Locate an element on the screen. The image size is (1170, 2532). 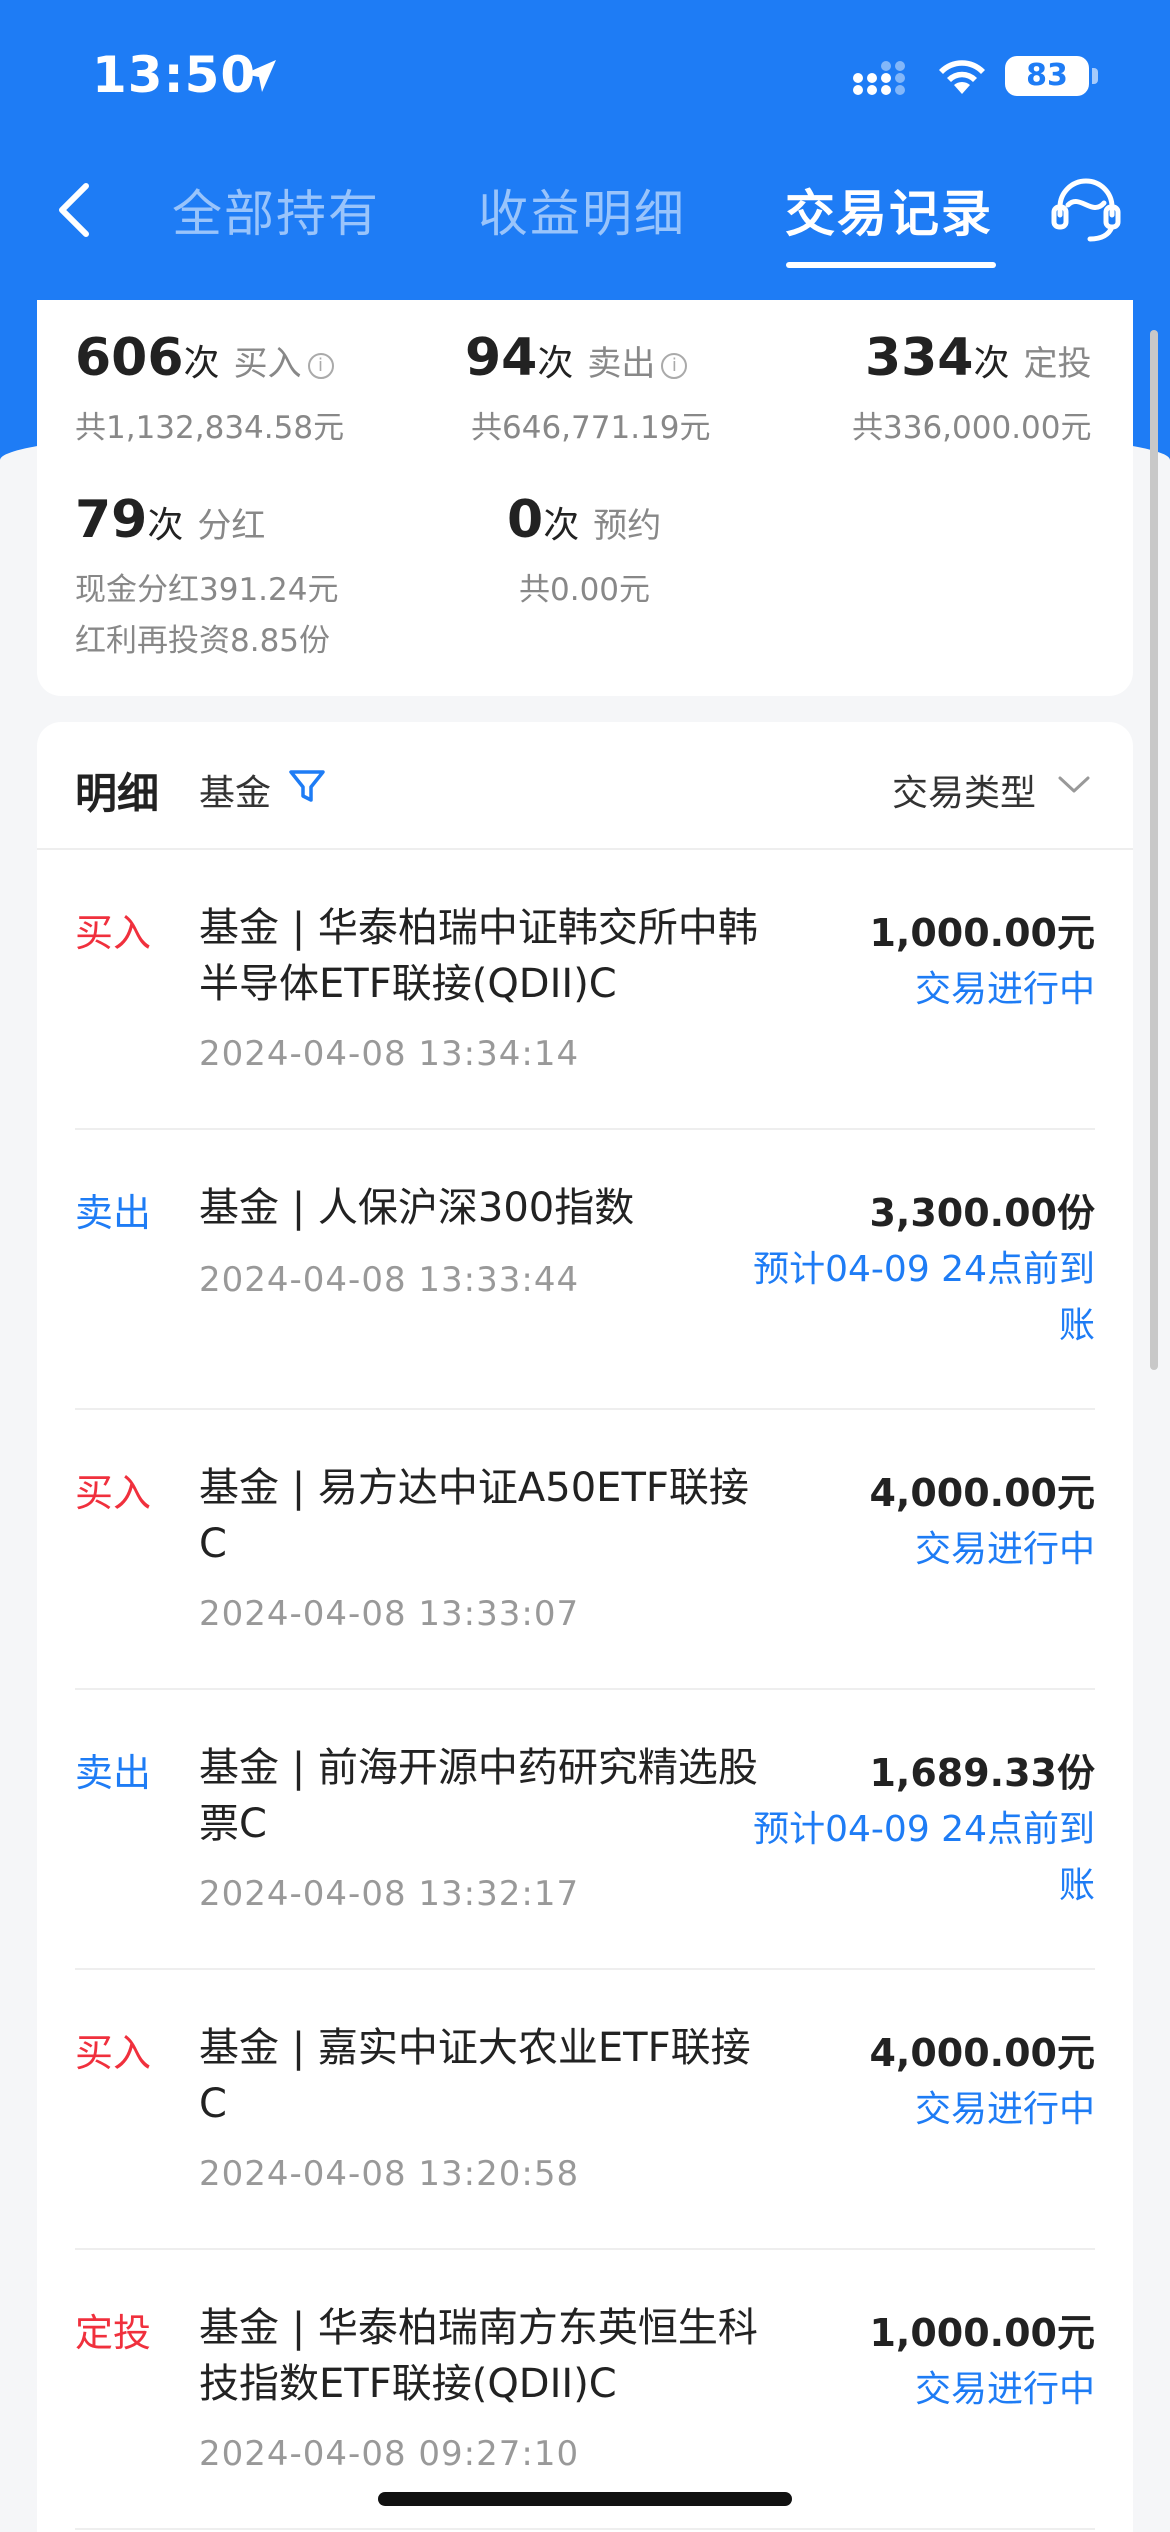
list-title: 明细 is located at coordinates (117, 793).